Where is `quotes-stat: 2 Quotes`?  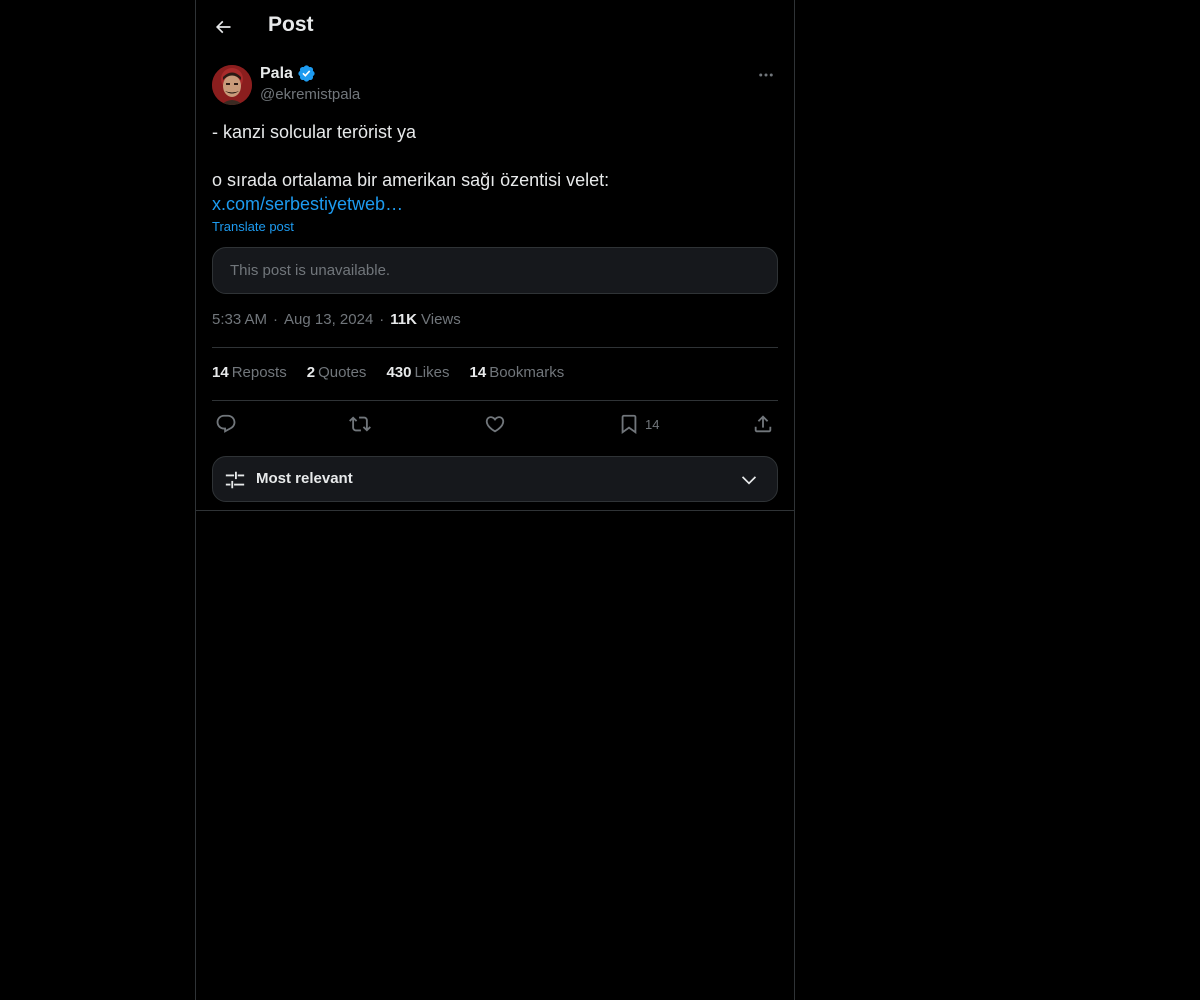
quotes-stat: 2 Quotes is located at coordinates (337, 372).